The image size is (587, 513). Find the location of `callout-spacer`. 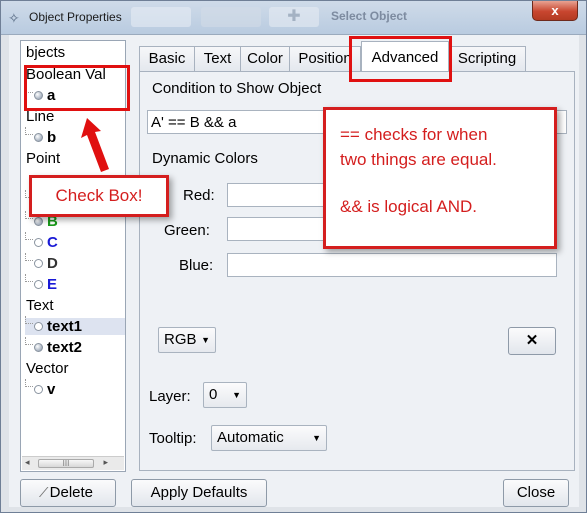

callout-spacer is located at coordinates (447, 183).